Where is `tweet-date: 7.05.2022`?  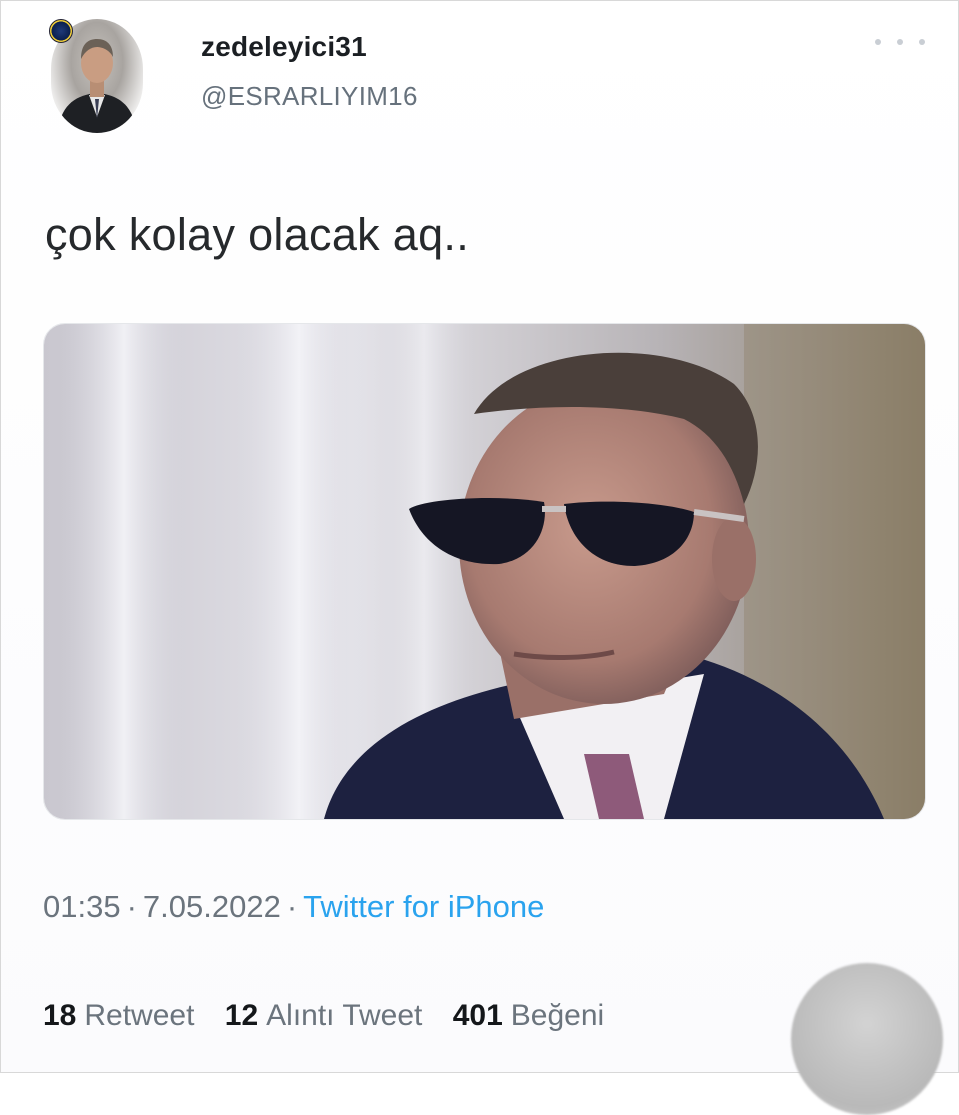
tweet-date: 7.05.2022 is located at coordinates (211, 906).